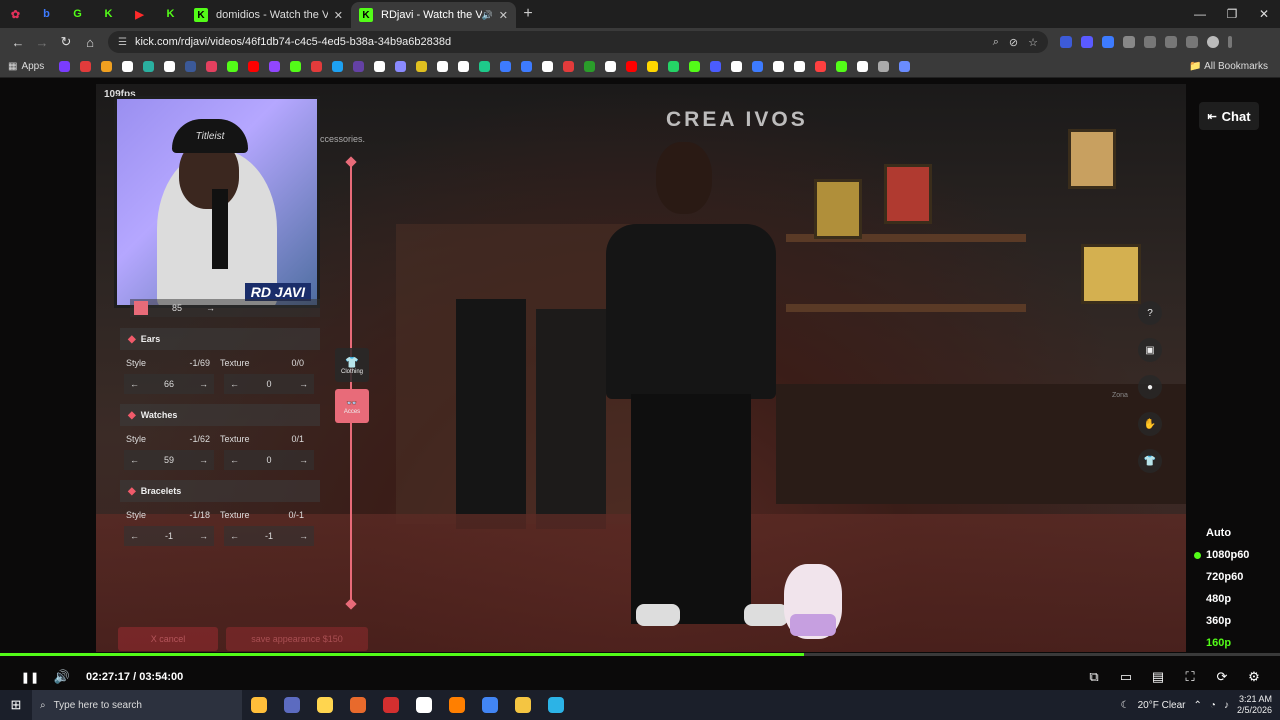 The image size is (1280, 720). I want to click on home-icon: ⌂, so click(90, 42).